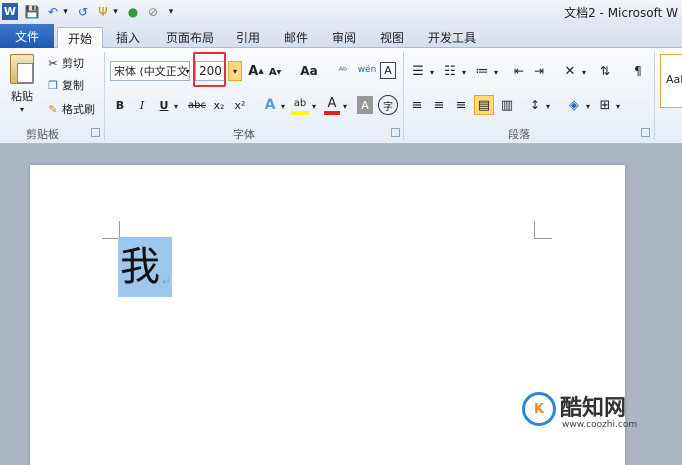 The width and height of the screenshot is (682, 465). What do you see at coordinates (22, 96) in the screenshot?
I see `paste-button: 粘贴` at bounding box center [22, 96].